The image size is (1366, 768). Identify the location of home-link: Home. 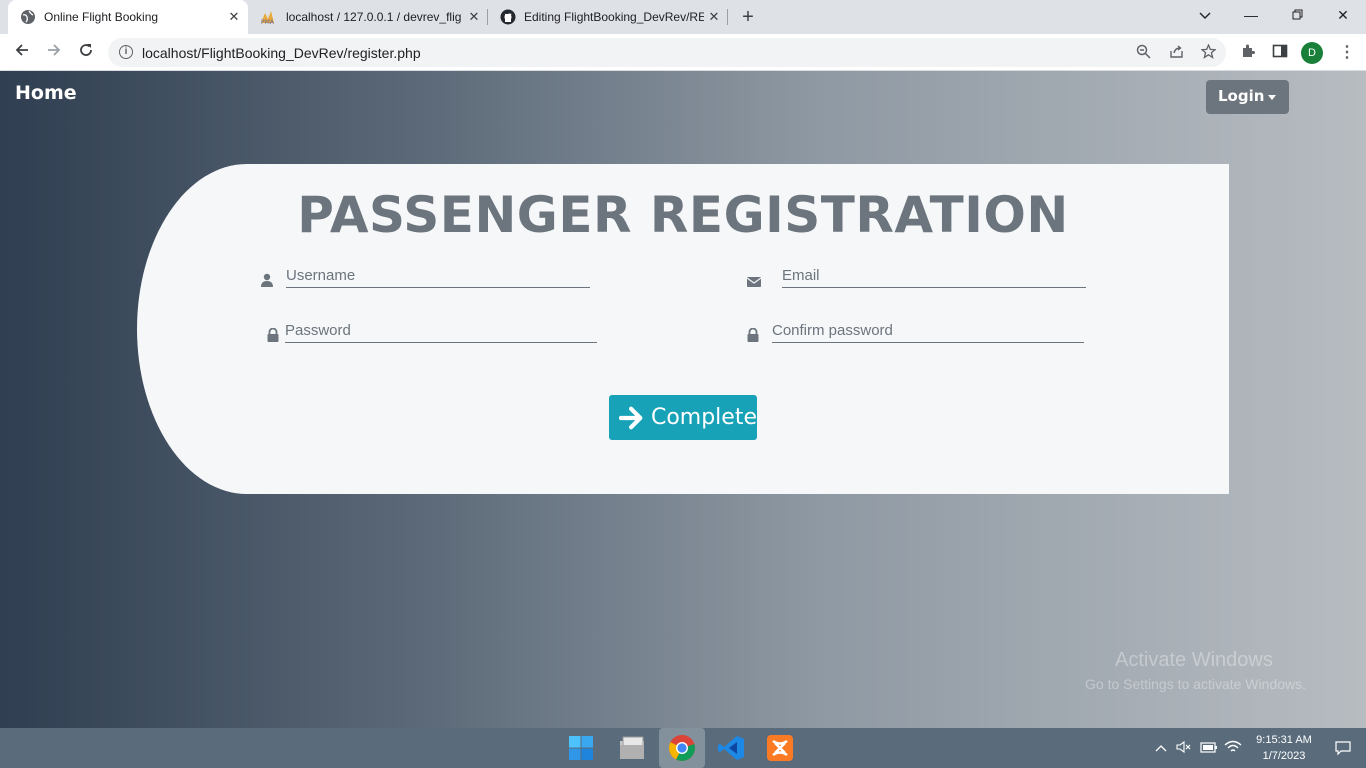
(46, 93).